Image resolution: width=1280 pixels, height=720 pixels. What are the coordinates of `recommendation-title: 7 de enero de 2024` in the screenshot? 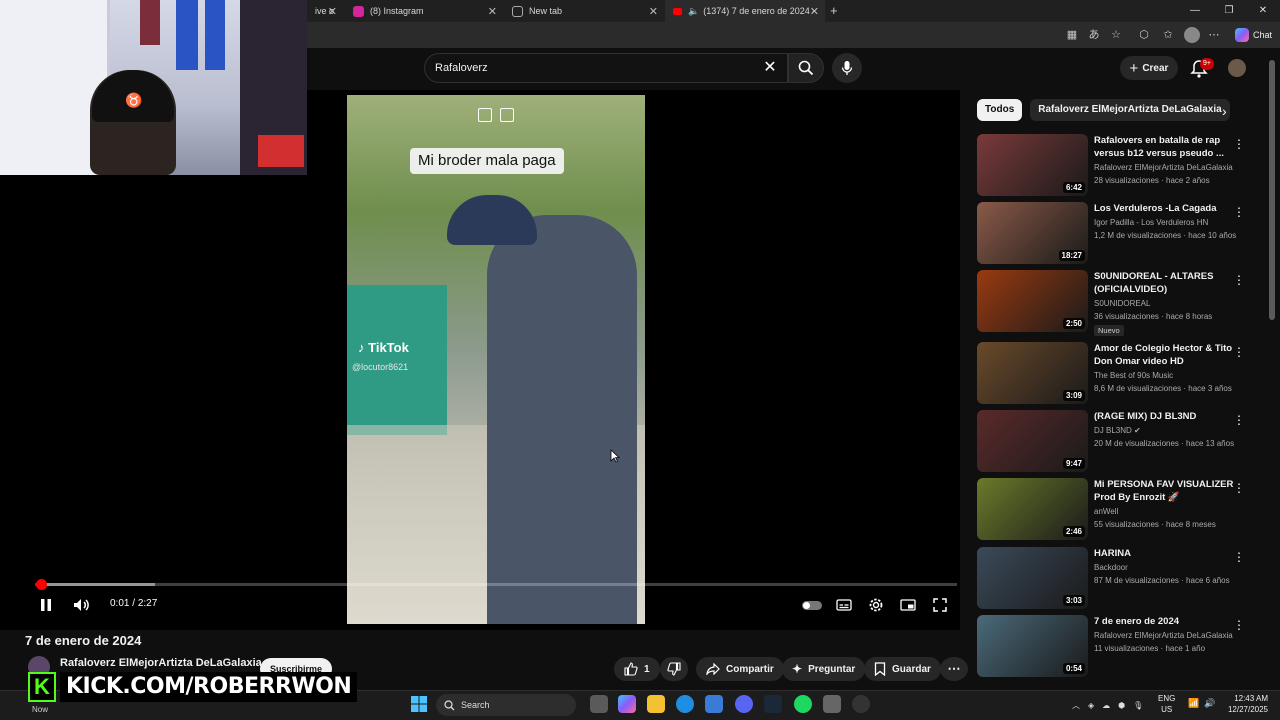 It's located at (1164, 621).